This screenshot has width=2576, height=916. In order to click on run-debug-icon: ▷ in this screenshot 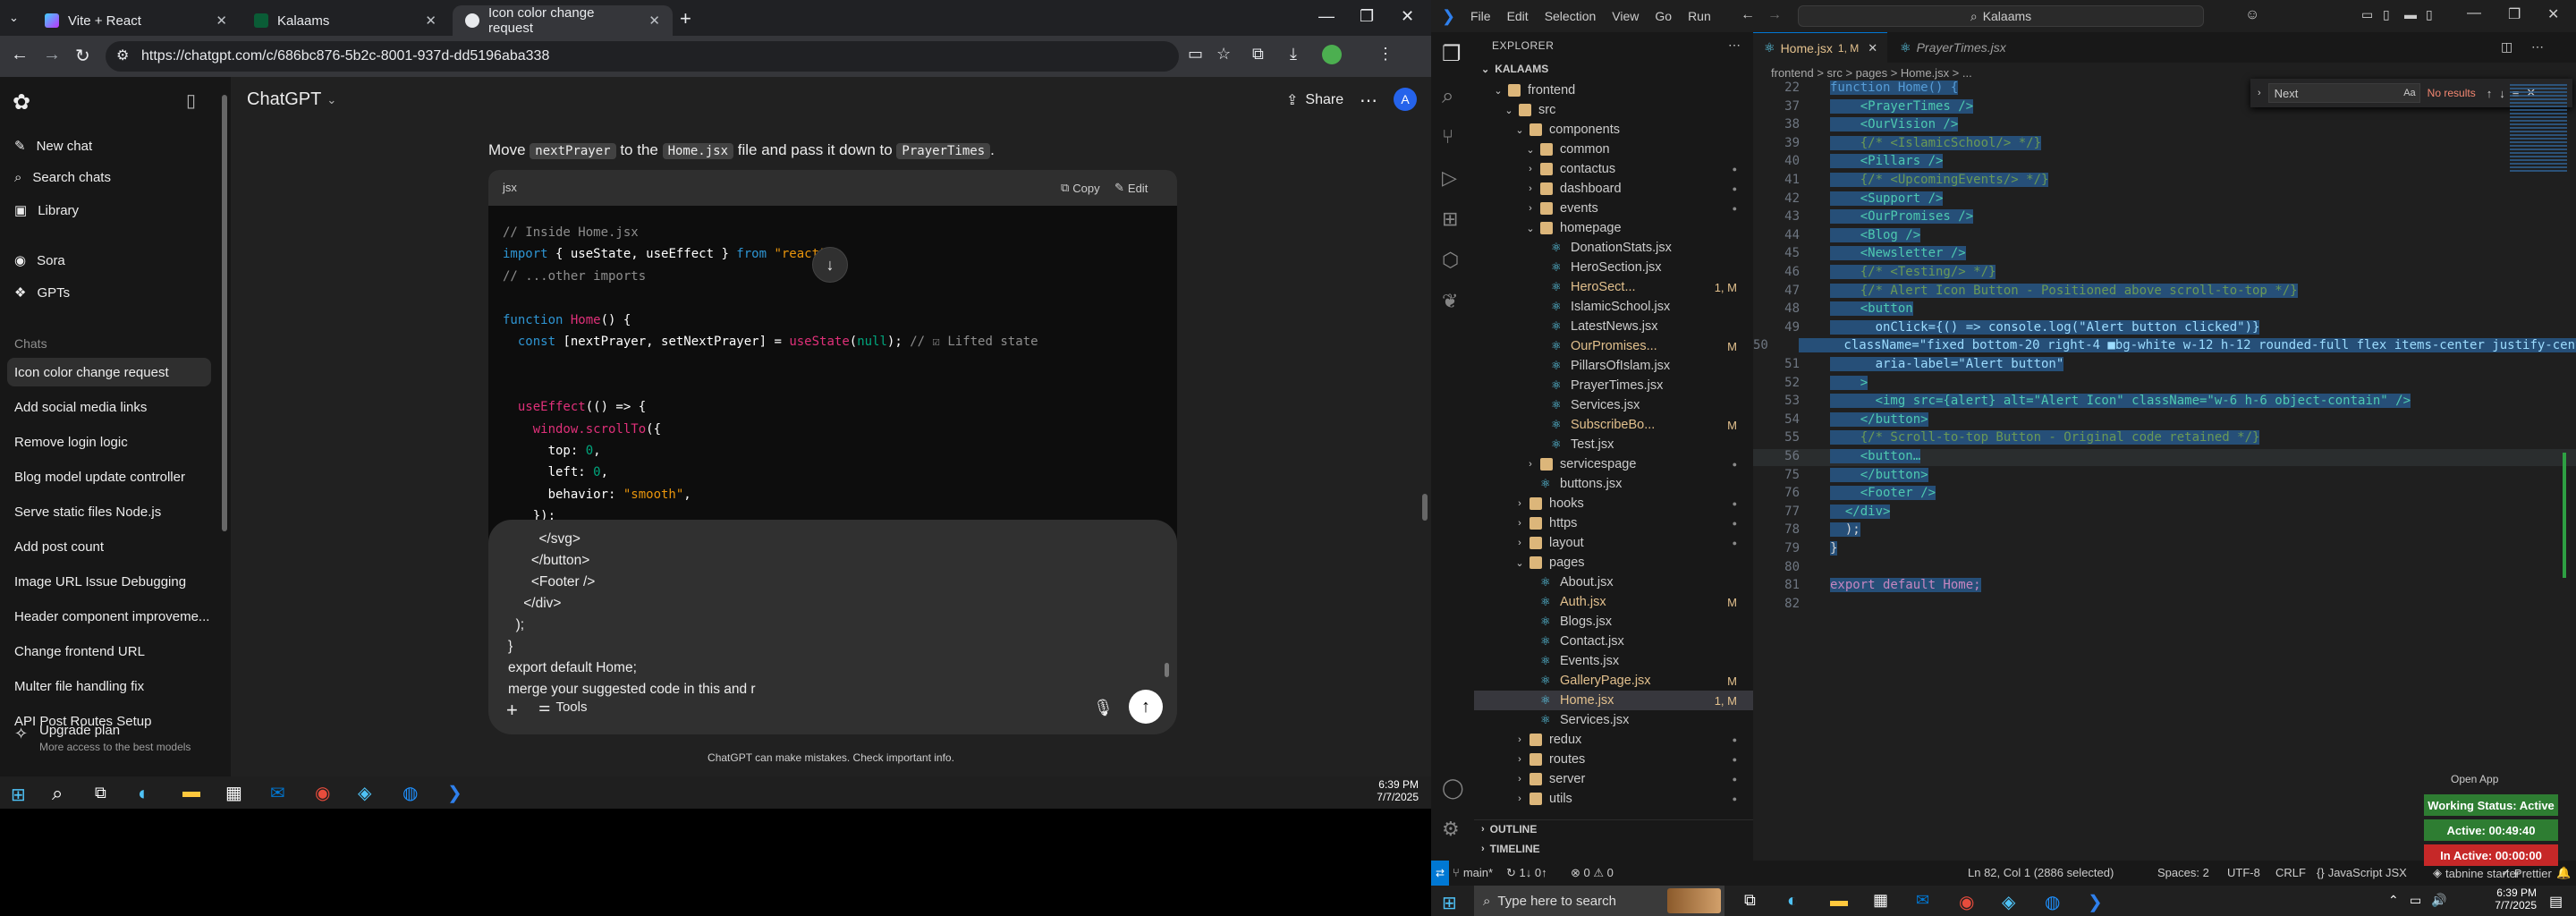, I will do `click(1449, 178)`.